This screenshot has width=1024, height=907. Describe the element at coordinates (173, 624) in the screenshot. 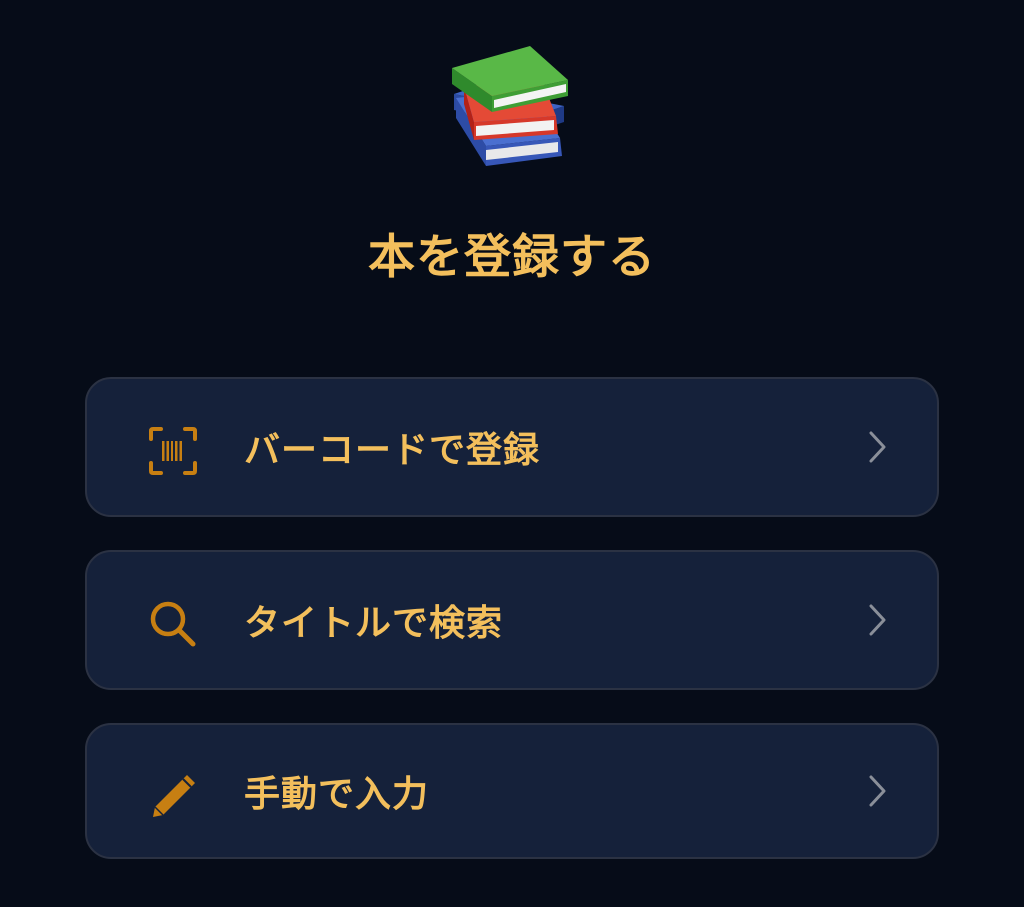

I see `search-icon` at that location.